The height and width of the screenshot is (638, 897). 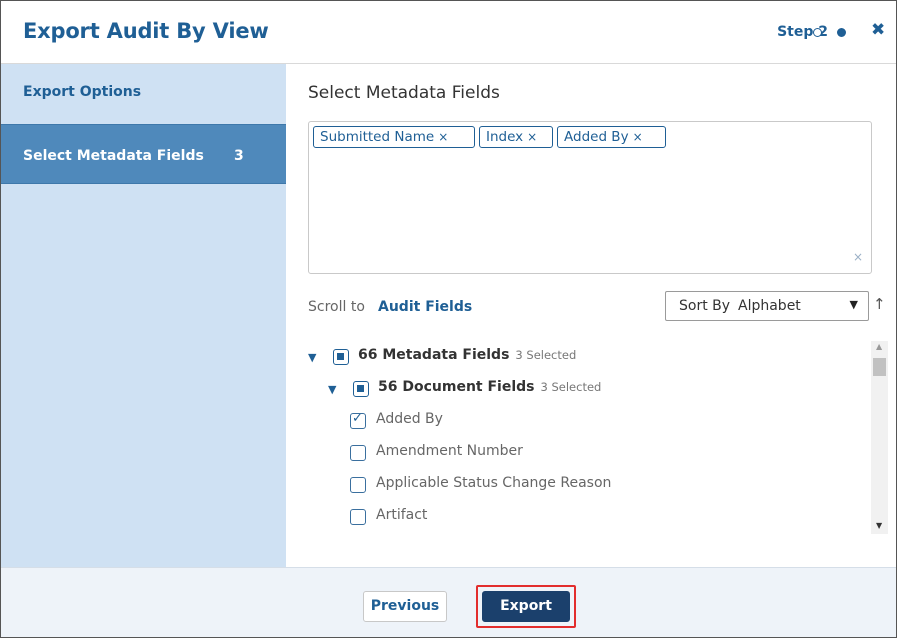 What do you see at coordinates (858, 257) in the screenshot?
I see `clear-all-icon: ×` at bounding box center [858, 257].